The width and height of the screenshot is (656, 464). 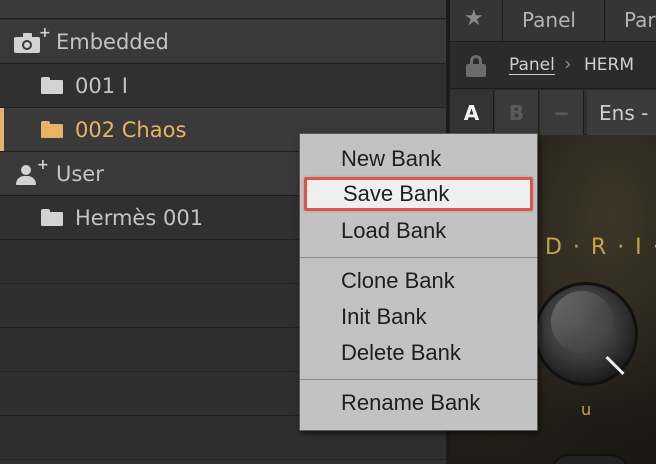 I want to click on star-icon: ★, so click(x=474, y=18).